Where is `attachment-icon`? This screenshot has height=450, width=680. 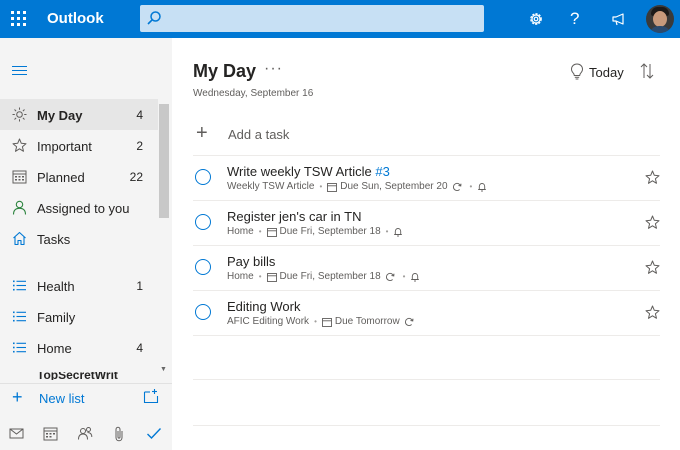 attachment-icon is located at coordinates (119, 434).